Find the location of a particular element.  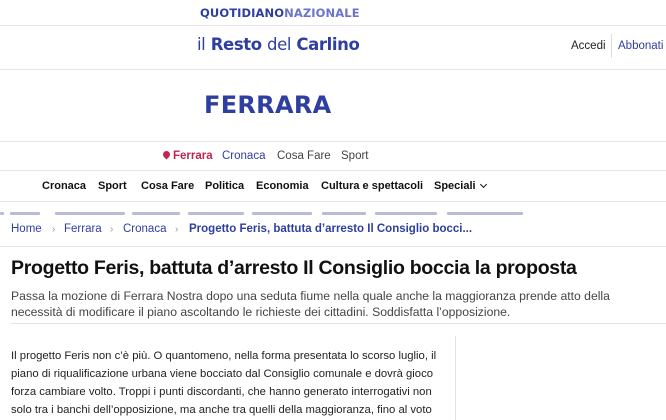

brand-del: del is located at coordinates (279, 44).